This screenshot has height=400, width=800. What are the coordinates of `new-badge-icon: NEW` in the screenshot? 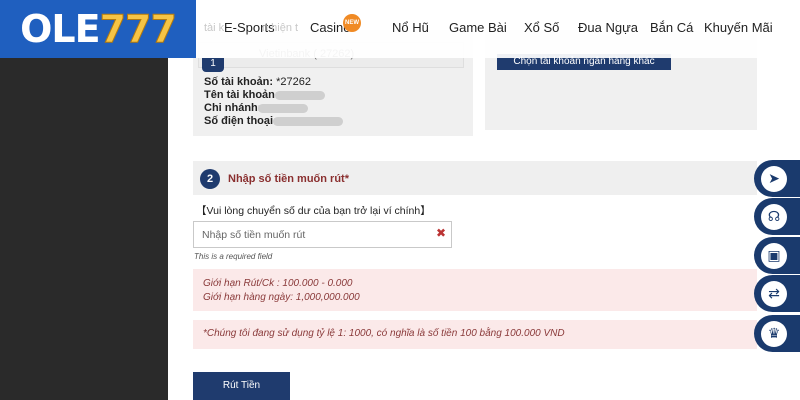 It's located at (352, 23).